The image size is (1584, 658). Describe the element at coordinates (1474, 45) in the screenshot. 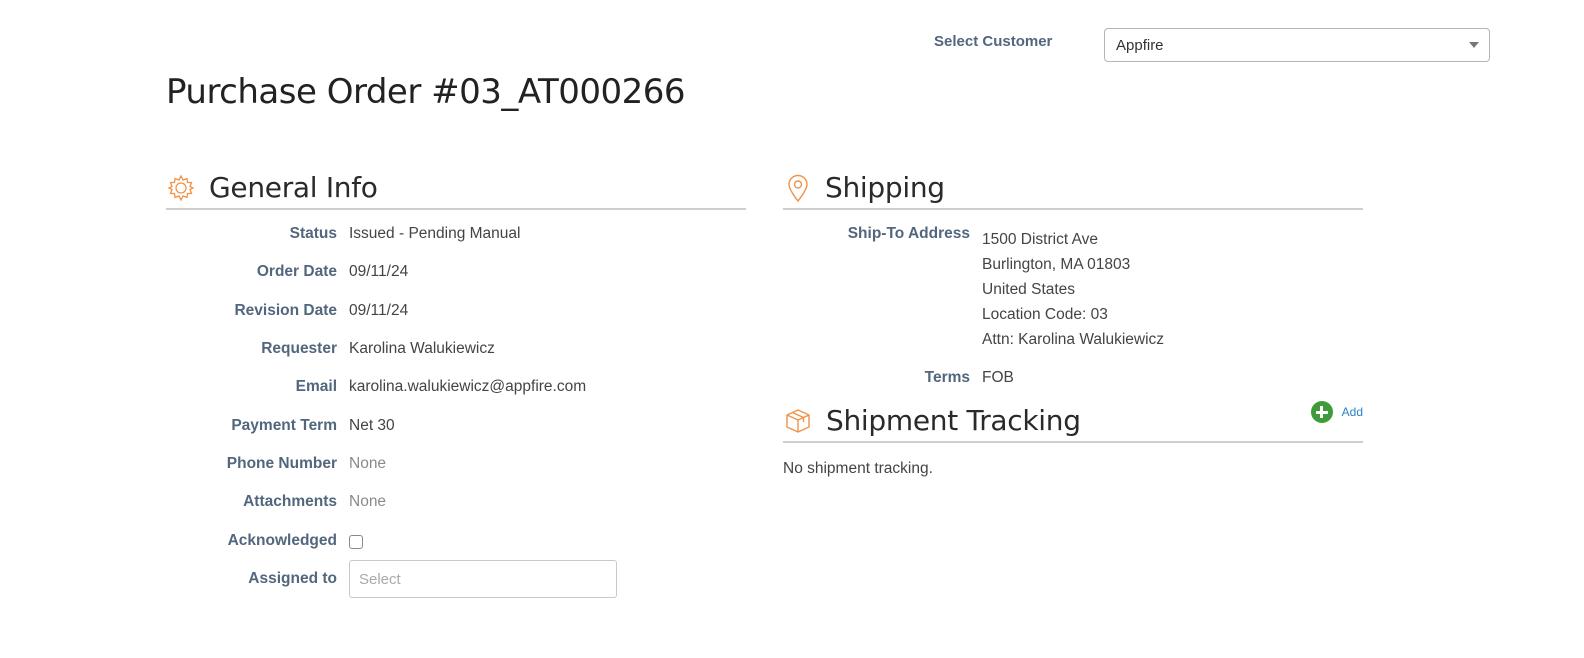

I see `chevron-down-icon` at that location.